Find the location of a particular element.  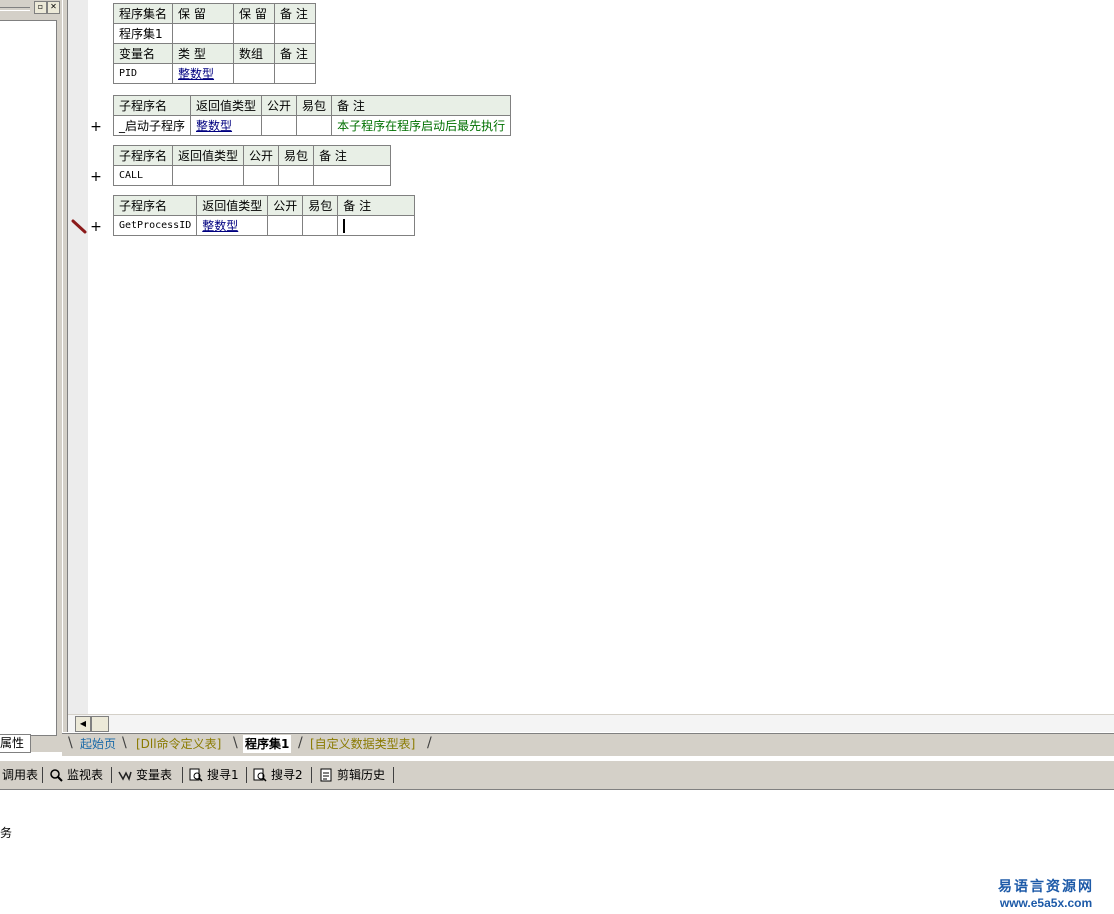

tab-assembly1: 程序集1 is located at coordinates (267, 744).